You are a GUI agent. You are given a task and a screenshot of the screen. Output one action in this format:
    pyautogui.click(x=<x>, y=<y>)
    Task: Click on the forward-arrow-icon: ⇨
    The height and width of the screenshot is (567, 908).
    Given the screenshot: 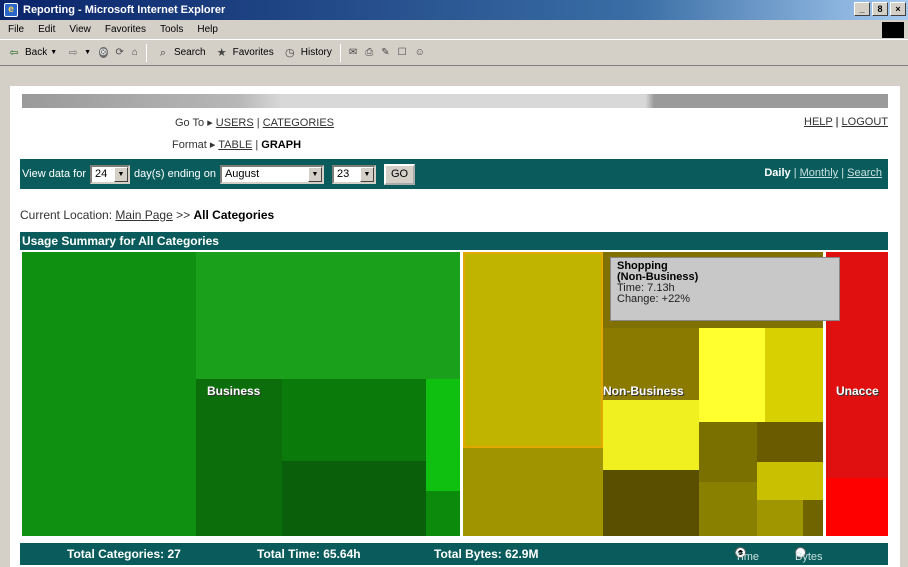 What is the action you would take?
    pyautogui.click(x=73, y=52)
    